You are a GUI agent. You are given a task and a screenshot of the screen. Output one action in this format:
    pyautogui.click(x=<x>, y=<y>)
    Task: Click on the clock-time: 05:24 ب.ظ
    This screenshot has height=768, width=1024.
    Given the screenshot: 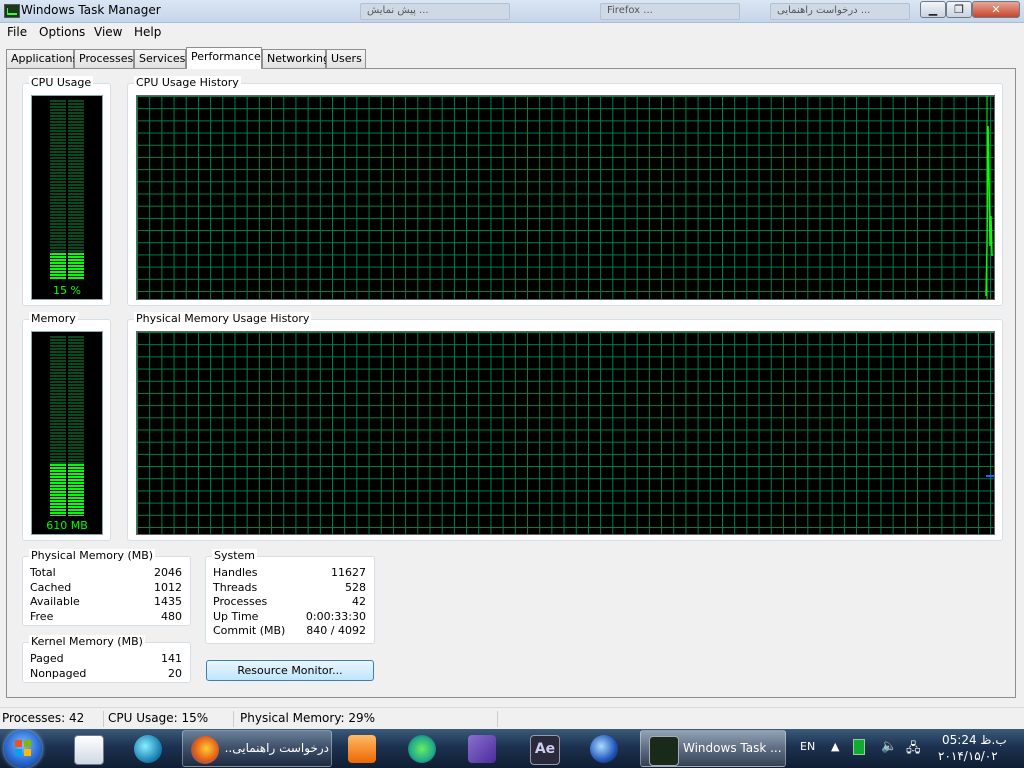 What is the action you would take?
    pyautogui.click(x=974, y=740)
    